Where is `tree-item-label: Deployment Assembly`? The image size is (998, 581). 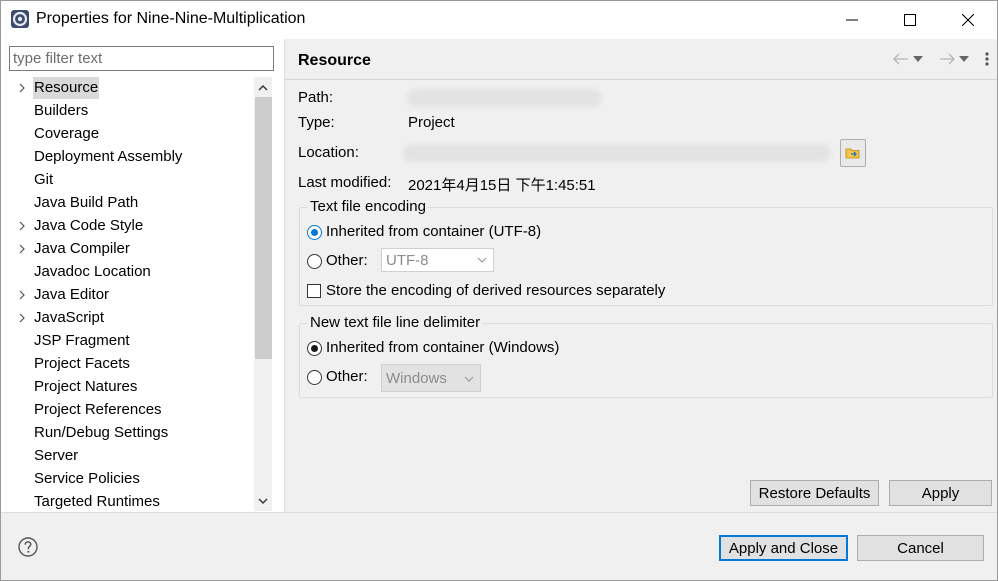
tree-item-label: Deployment Assembly is located at coordinates (108, 156).